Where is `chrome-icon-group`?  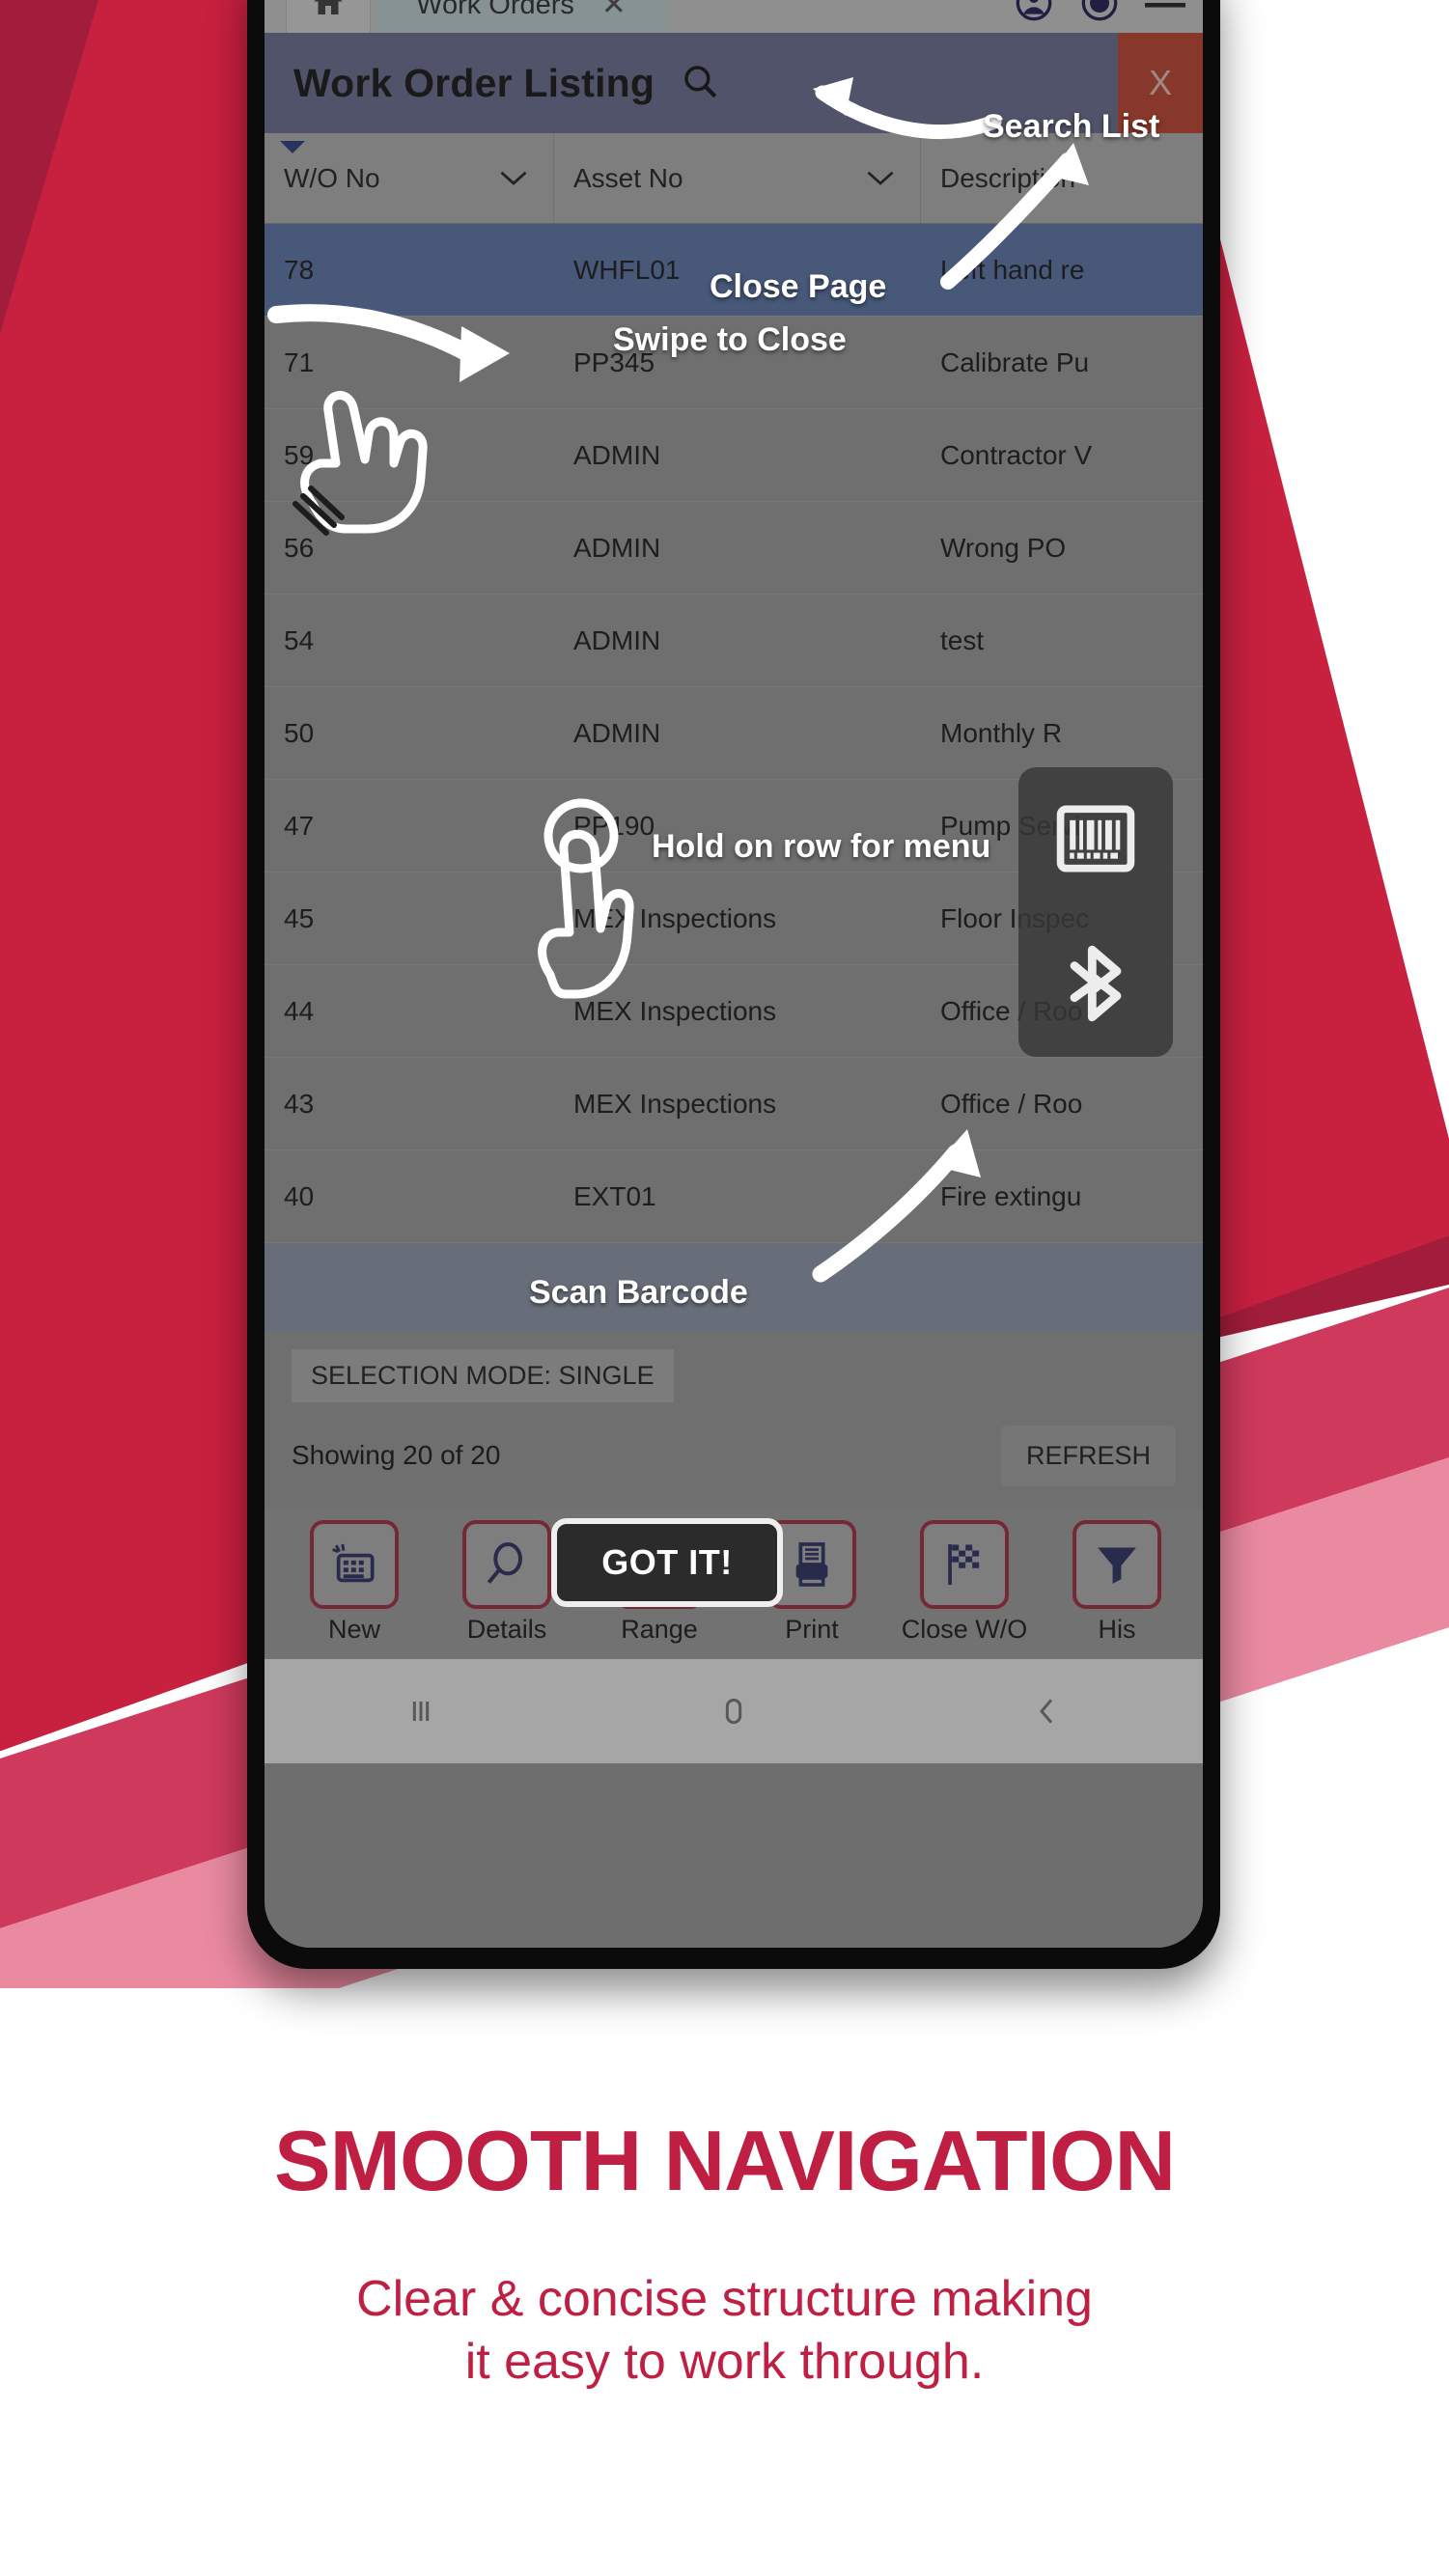
chrome-icon-group is located at coordinates (1099, 16).